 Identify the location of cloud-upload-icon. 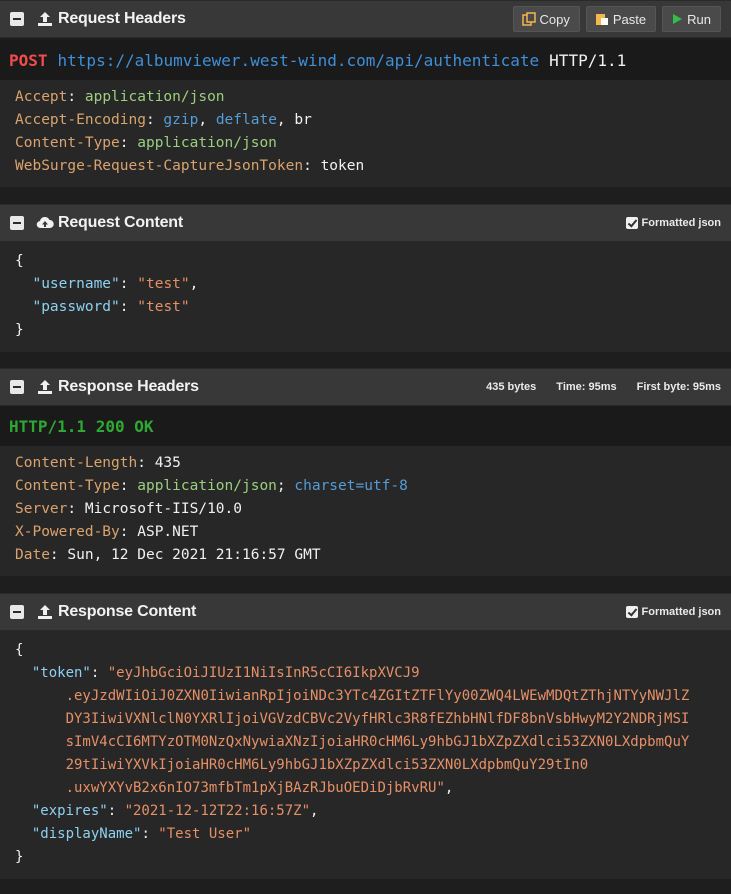
(45, 223).